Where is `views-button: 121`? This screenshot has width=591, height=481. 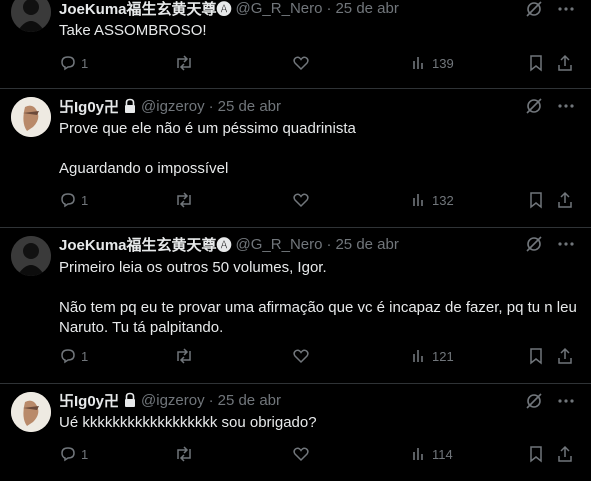
views-button: 121 is located at coordinates (432, 356).